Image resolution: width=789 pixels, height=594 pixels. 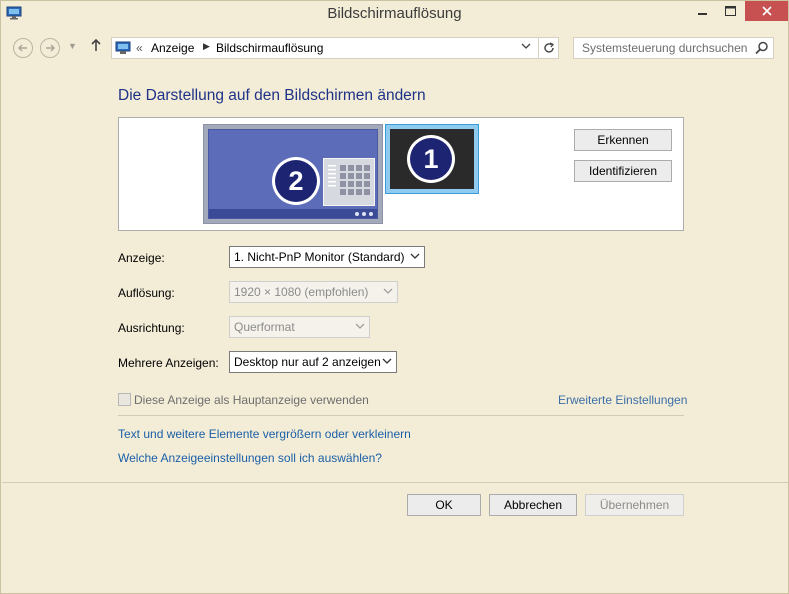 I want to click on up-button, so click(x=96, y=47).